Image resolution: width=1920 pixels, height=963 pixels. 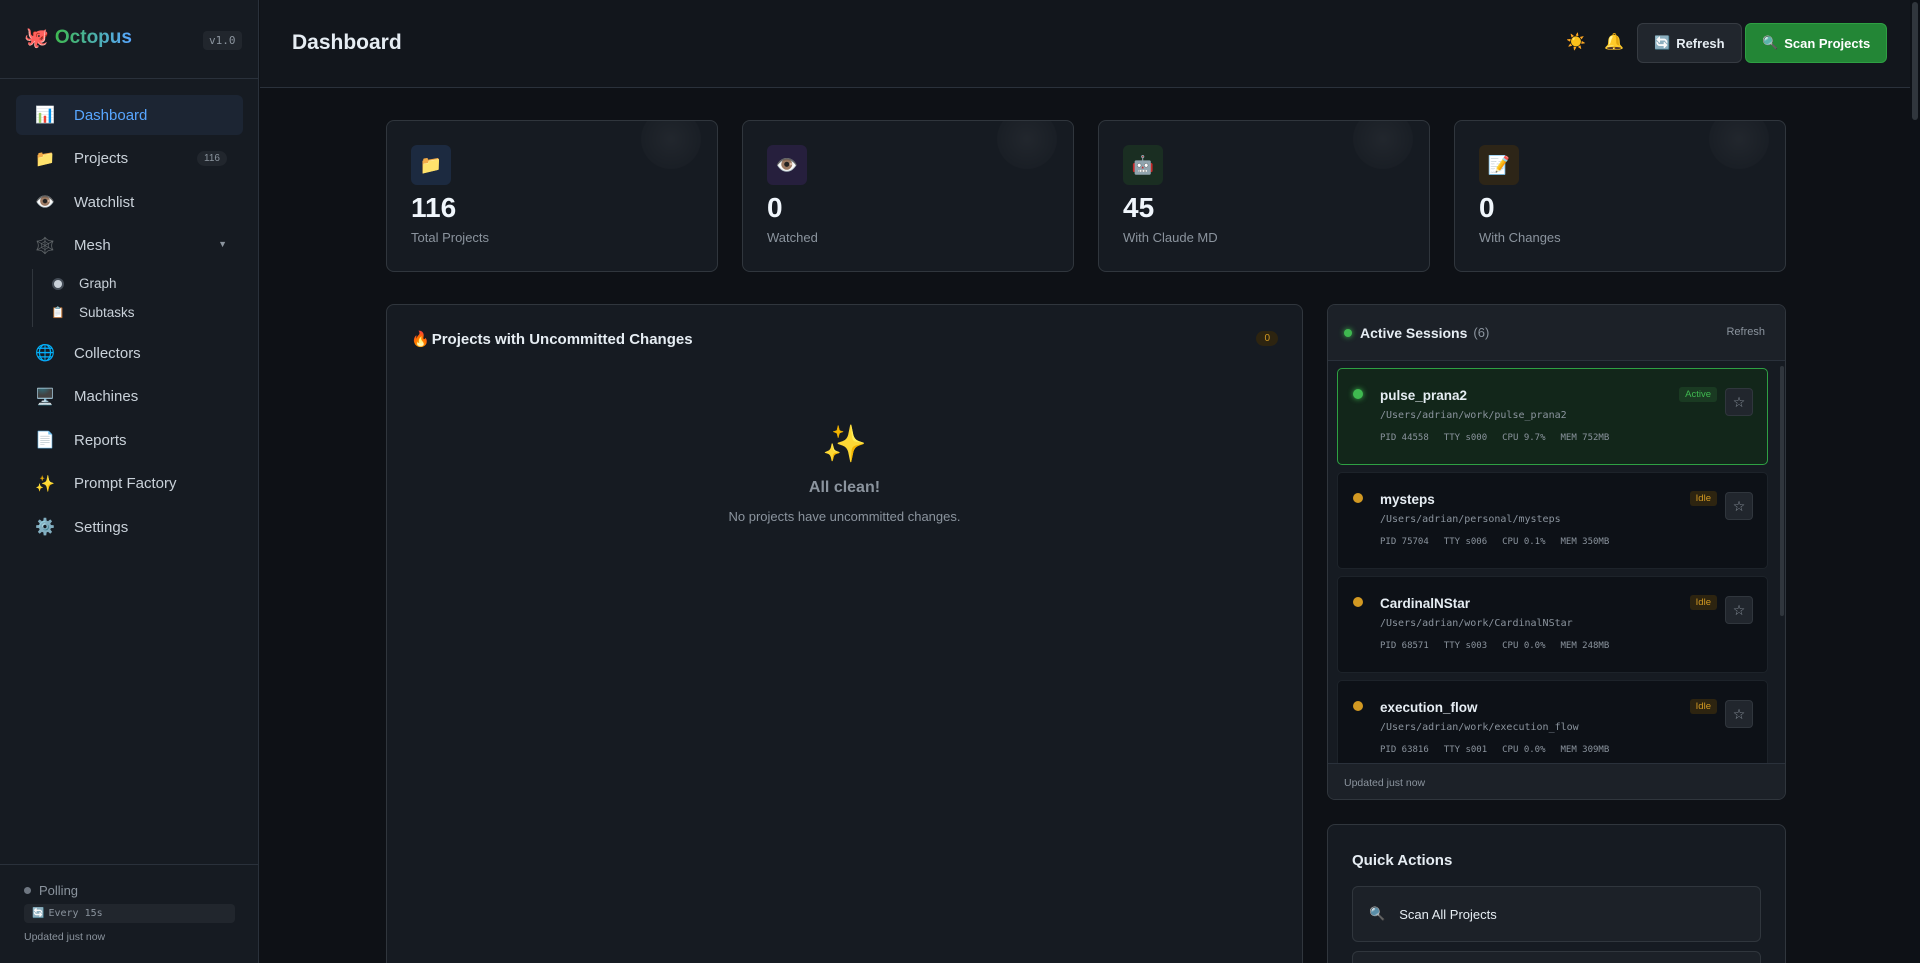 I want to click on document-icon: 📄, so click(x=45, y=440).